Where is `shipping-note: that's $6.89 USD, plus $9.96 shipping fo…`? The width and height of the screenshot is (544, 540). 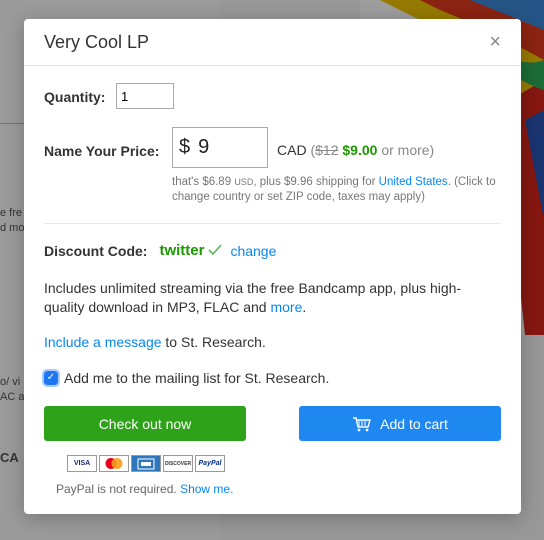
shipping-note: that's $6.89 USD, plus $9.96 shipping fo… is located at coordinates (339, 190).